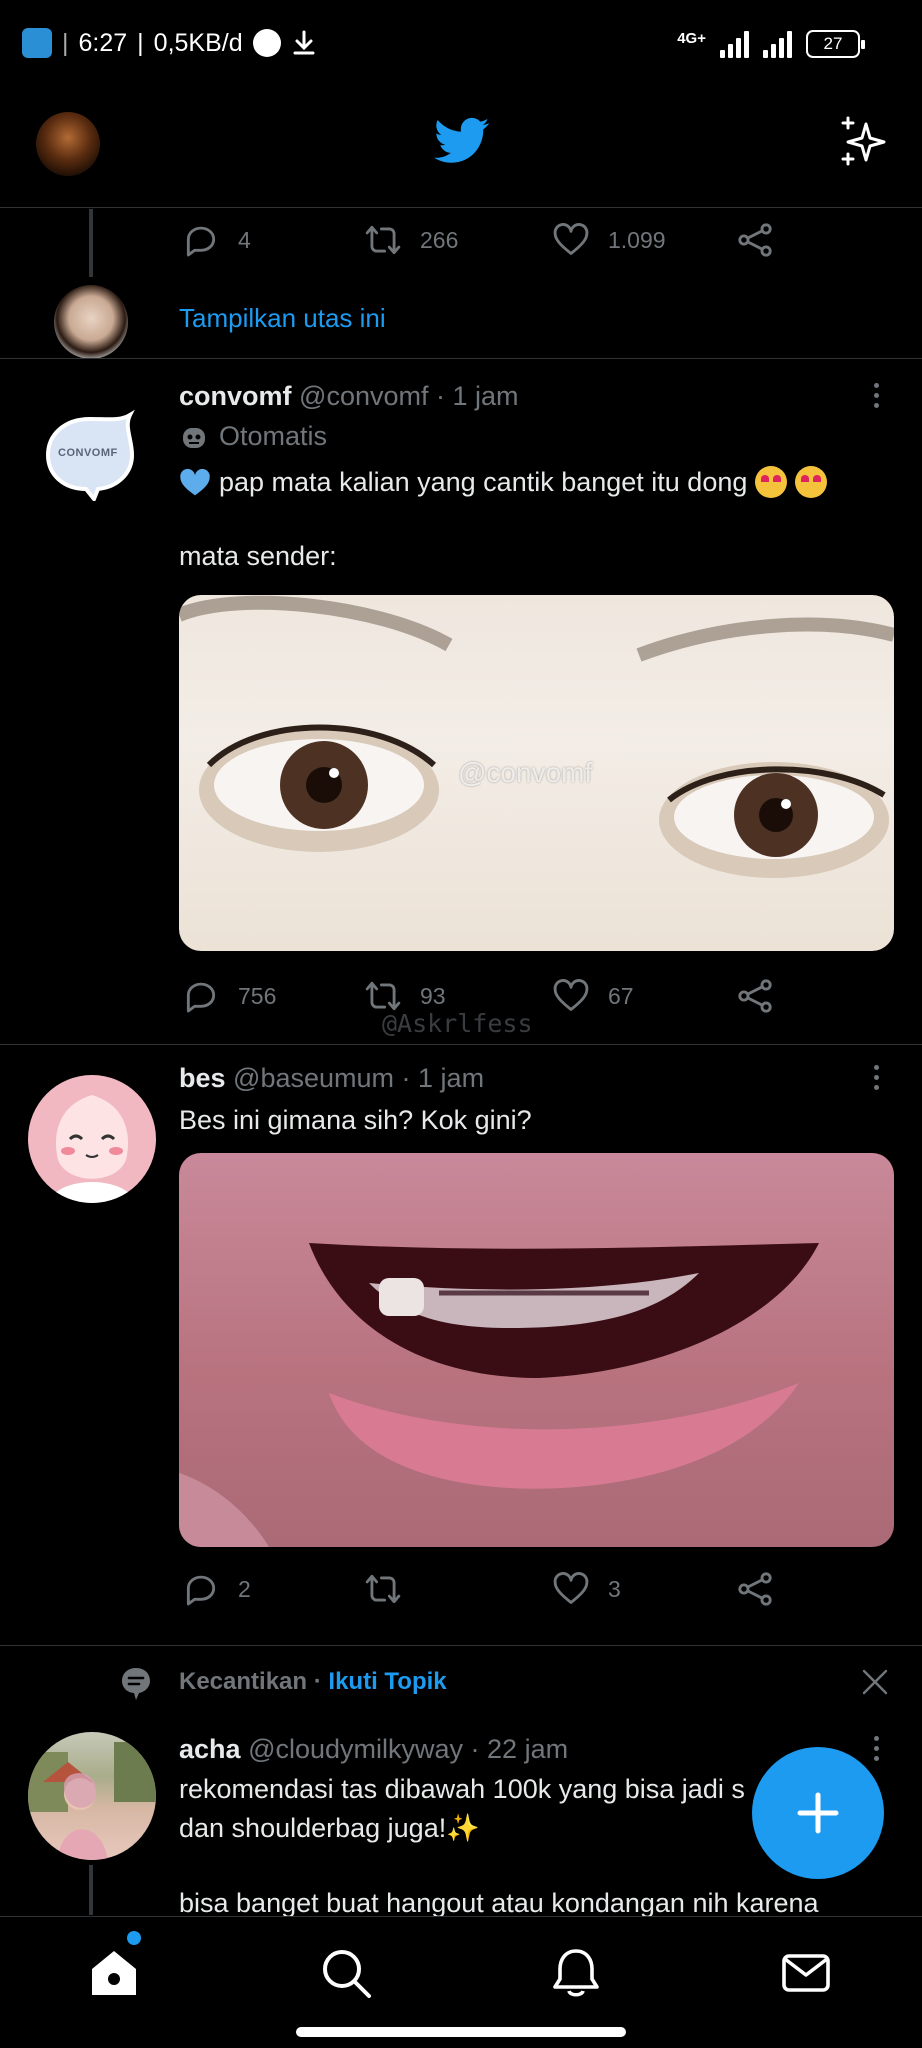  I want to click on status-time: 6:27, so click(103, 42).